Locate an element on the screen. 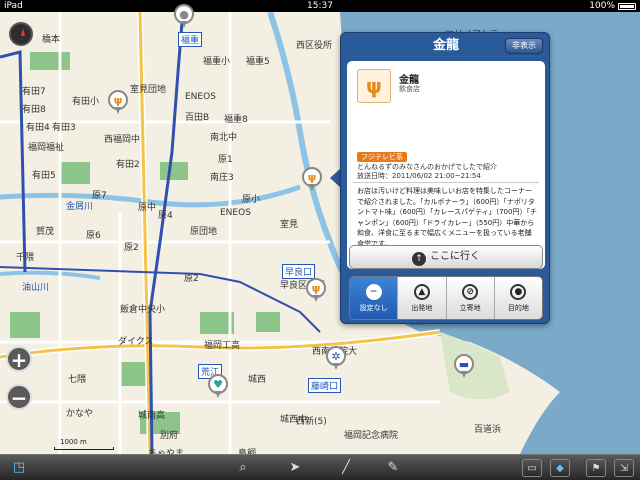 The image size is (640, 480). map-label: 賀茂 is located at coordinates (45, 232).